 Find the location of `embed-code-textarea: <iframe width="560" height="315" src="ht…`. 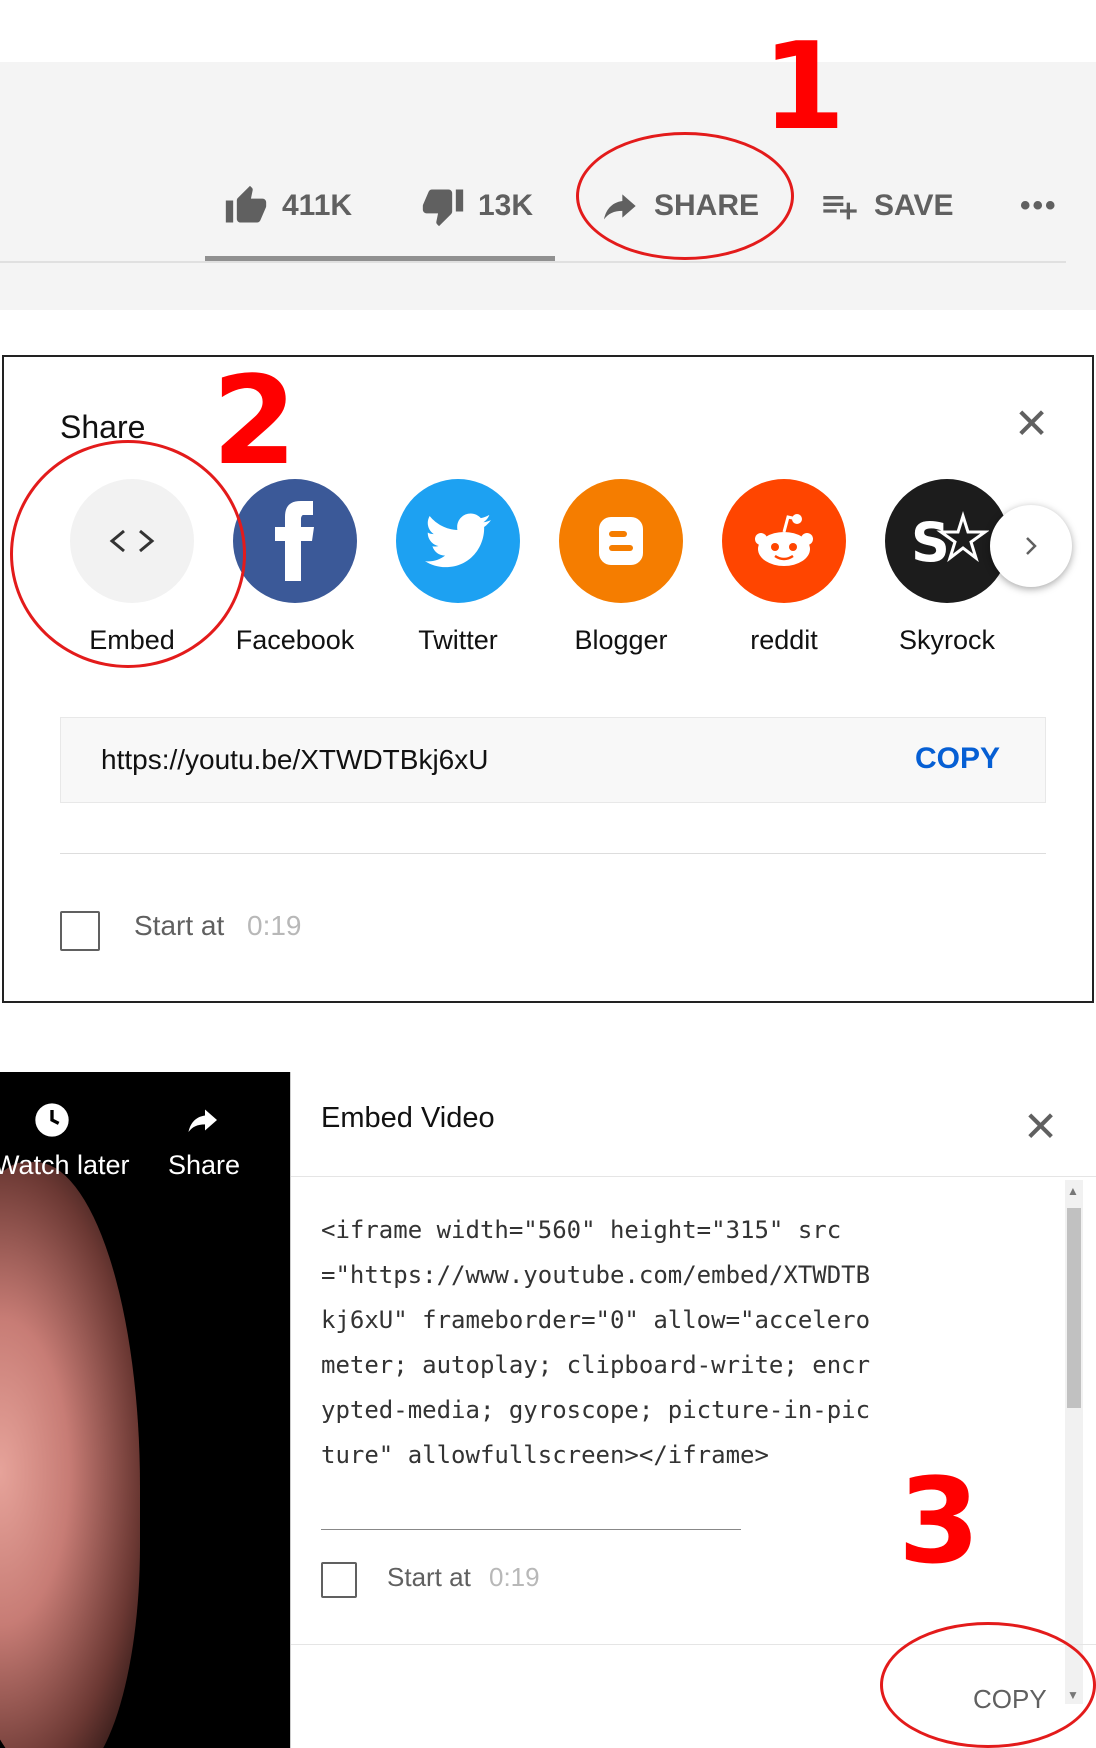

embed-code-textarea: <iframe width="560" height="315" src="ht… is located at coordinates (601, 1343).